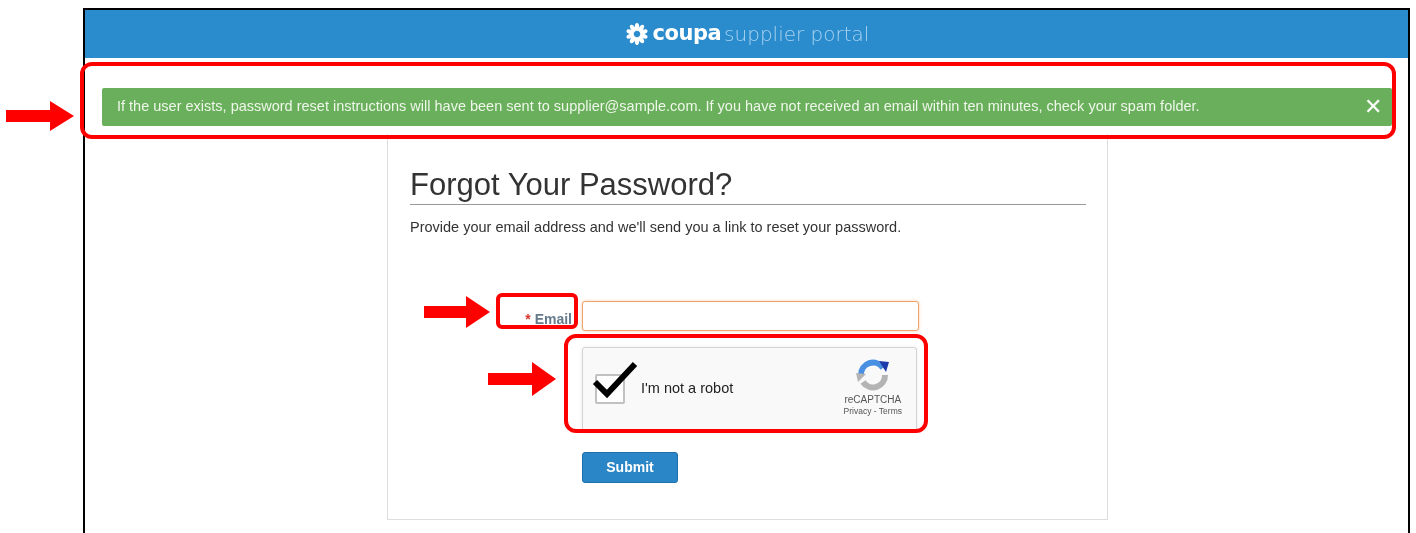 Image resolution: width=1416 pixels, height=533 pixels. I want to click on email-field, so click(750, 315).